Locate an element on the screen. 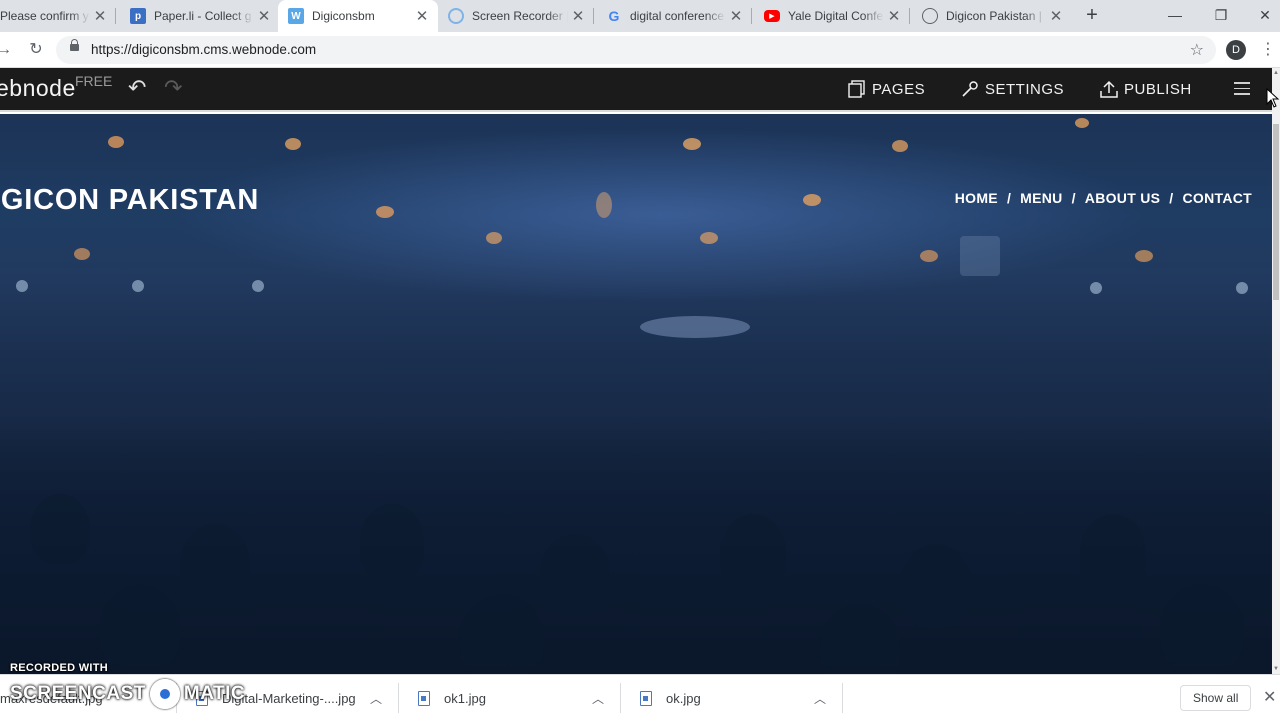 The width and height of the screenshot is (1280, 720). tab-digital-conference: G digital conference ✕ is located at coordinates (674, 16).